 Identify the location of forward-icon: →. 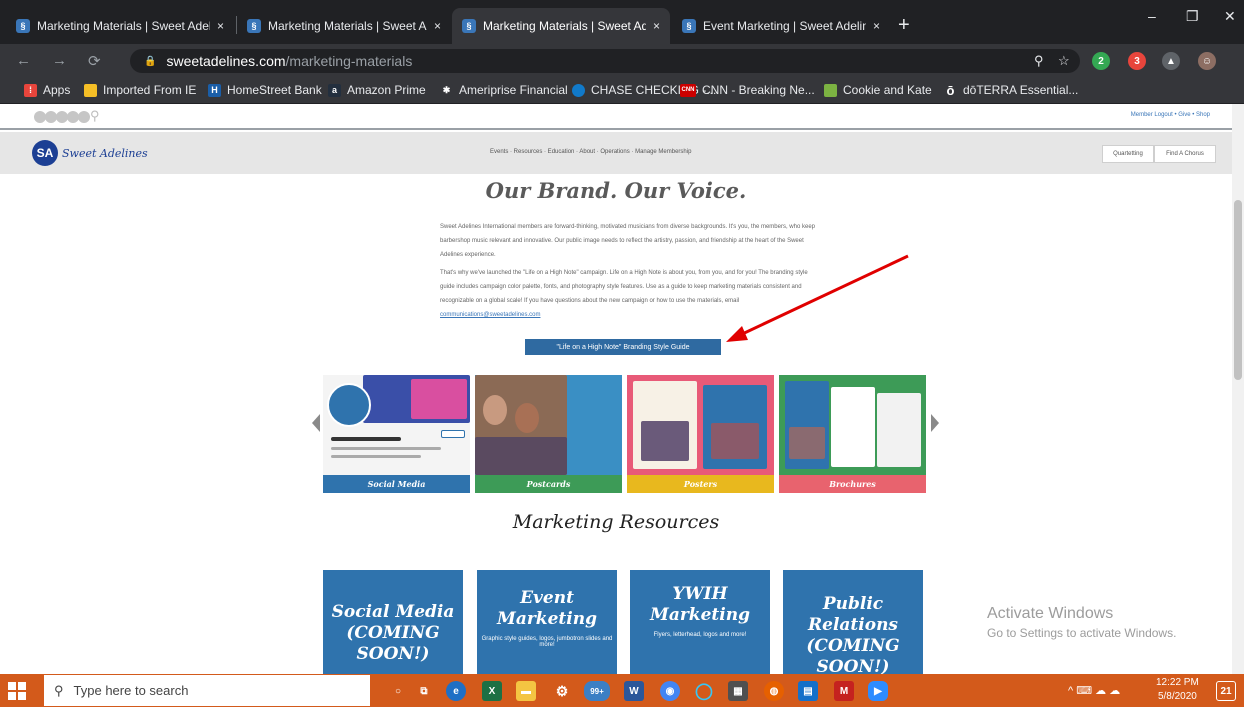
(59, 60).